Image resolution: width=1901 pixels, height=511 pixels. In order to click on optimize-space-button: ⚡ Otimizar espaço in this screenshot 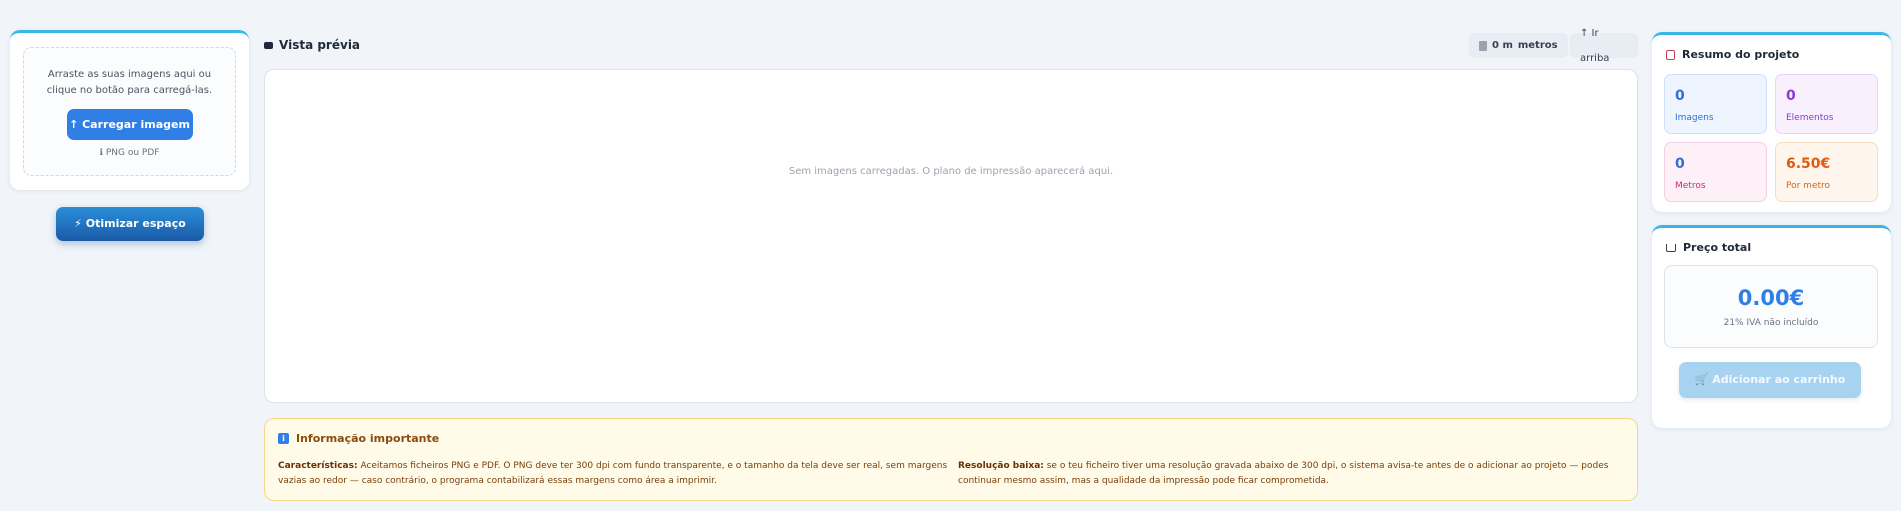, I will do `click(130, 224)`.